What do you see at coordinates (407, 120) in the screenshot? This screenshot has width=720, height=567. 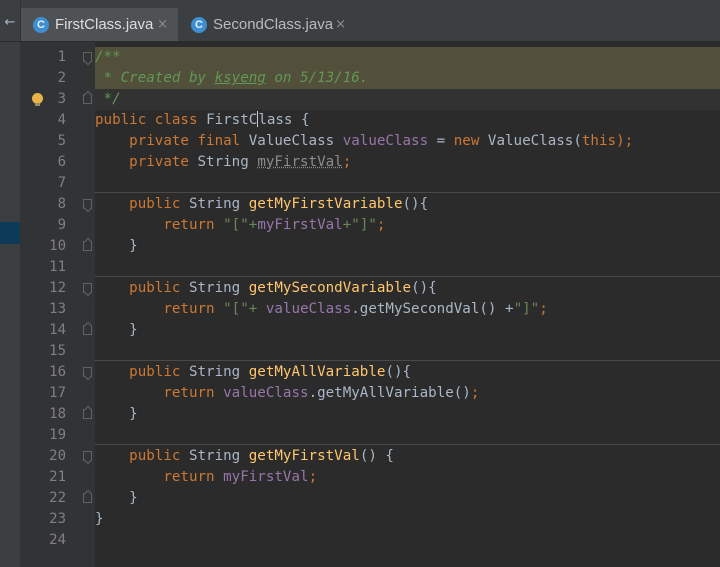 I see `code-line: public class FirstClass {` at bounding box center [407, 120].